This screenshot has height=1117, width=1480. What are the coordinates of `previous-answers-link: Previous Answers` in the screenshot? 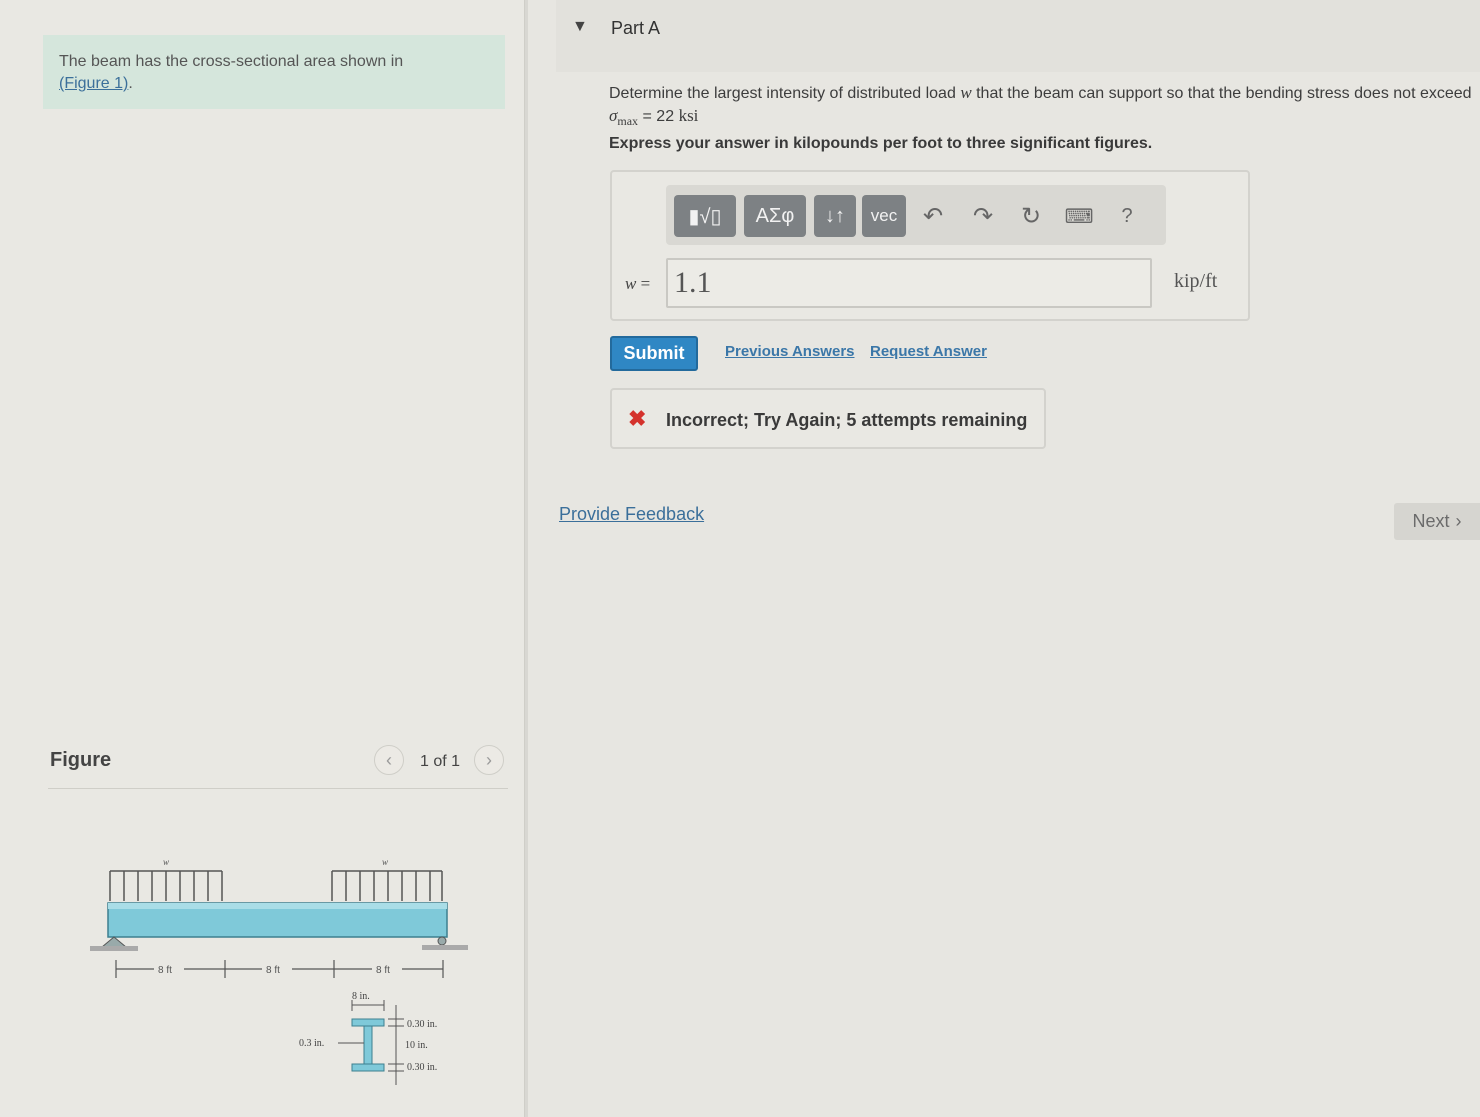 It's located at (790, 351).